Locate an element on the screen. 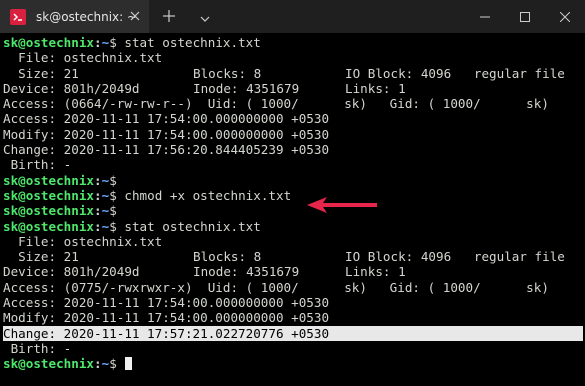  tab-dropdown-button is located at coordinates (205, 16).